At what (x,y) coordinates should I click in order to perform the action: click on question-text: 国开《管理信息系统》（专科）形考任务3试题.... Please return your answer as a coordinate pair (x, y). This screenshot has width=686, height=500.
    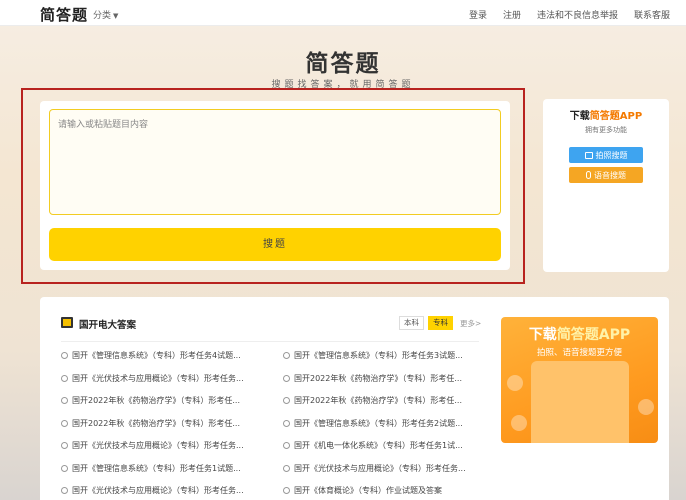
    Looking at the image, I should click on (378, 355).